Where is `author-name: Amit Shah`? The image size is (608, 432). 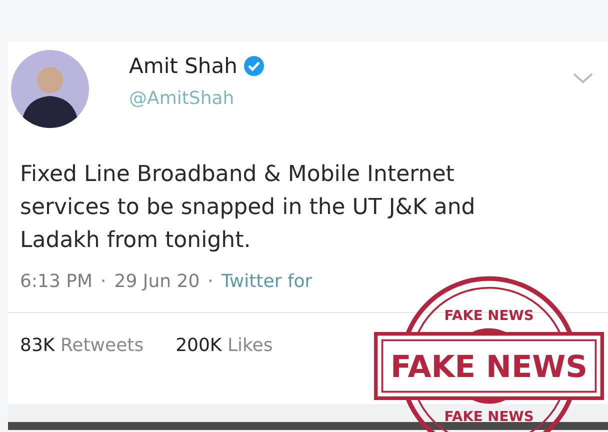
author-name: Amit Shah is located at coordinates (183, 66).